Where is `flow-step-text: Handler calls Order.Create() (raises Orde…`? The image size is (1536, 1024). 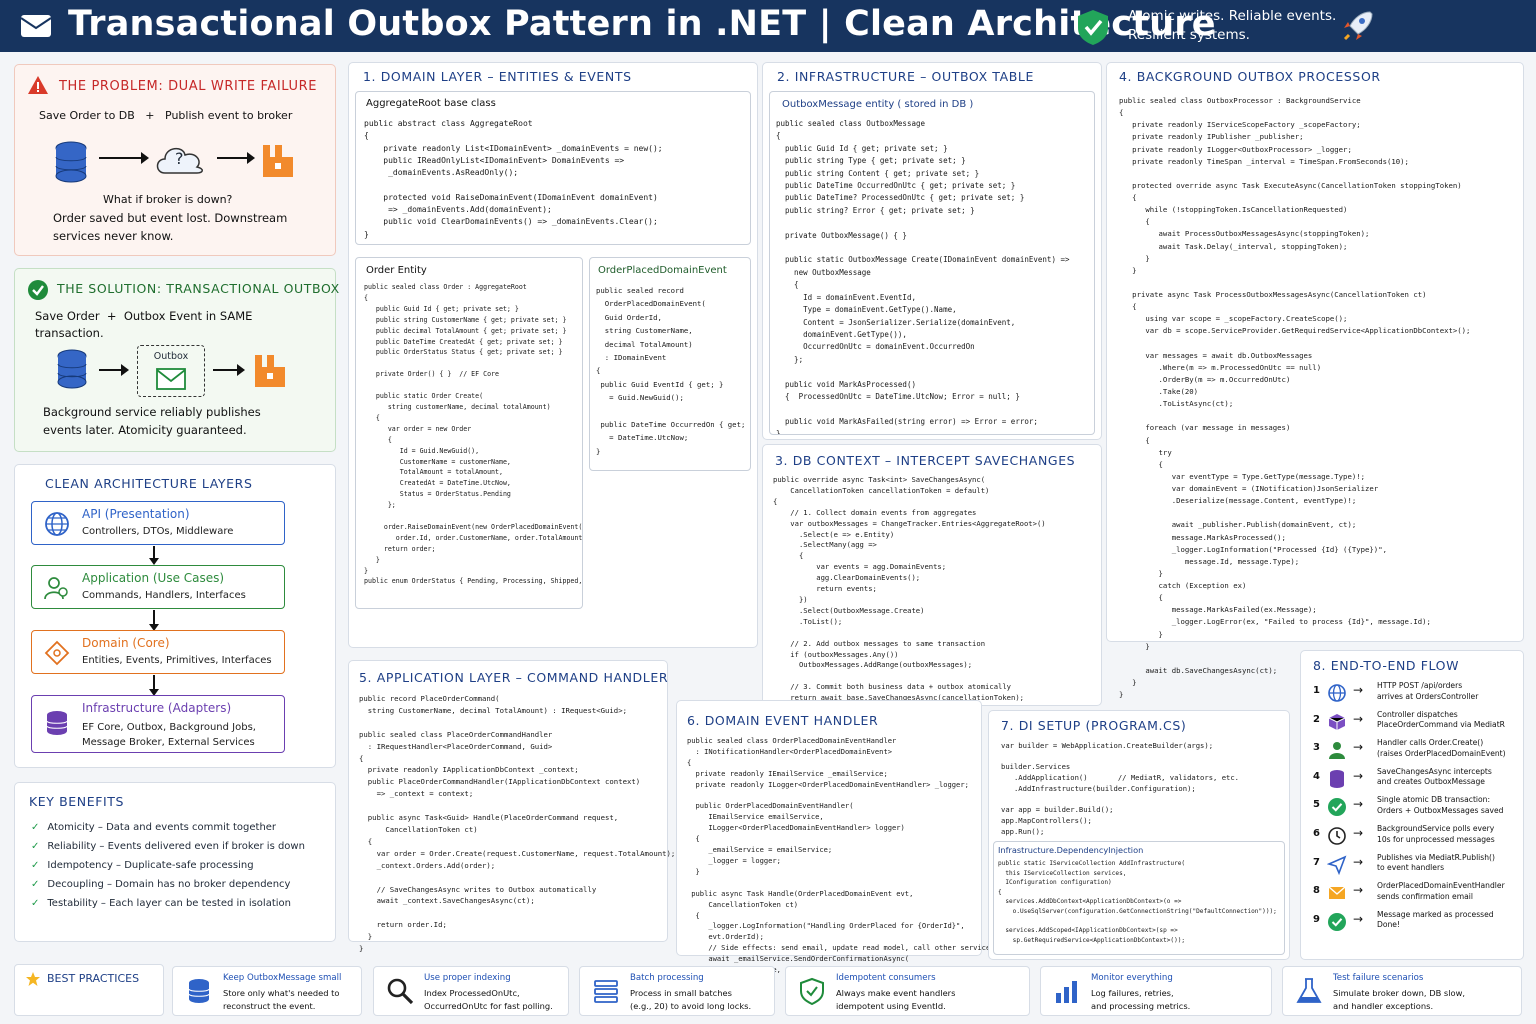 flow-step-text: Handler calls Order.Create() (raises Orde… is located at coordinates (1441, 748).